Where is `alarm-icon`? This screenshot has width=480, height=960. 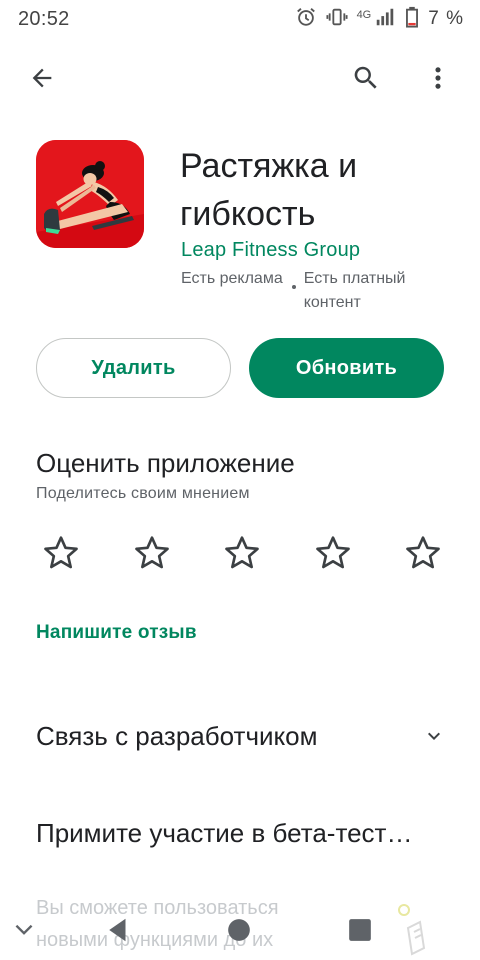
alarm-icon is located at coordinates (306, 19).